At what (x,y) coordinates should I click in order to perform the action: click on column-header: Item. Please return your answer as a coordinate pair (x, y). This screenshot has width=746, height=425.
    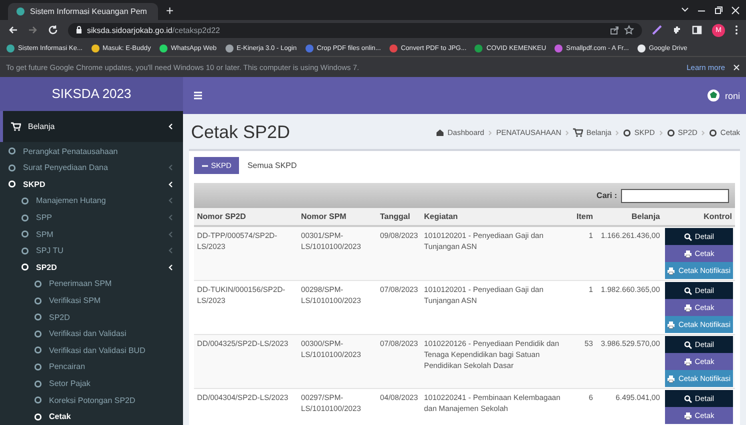
    Looking at the image, I should click on (582, 217).